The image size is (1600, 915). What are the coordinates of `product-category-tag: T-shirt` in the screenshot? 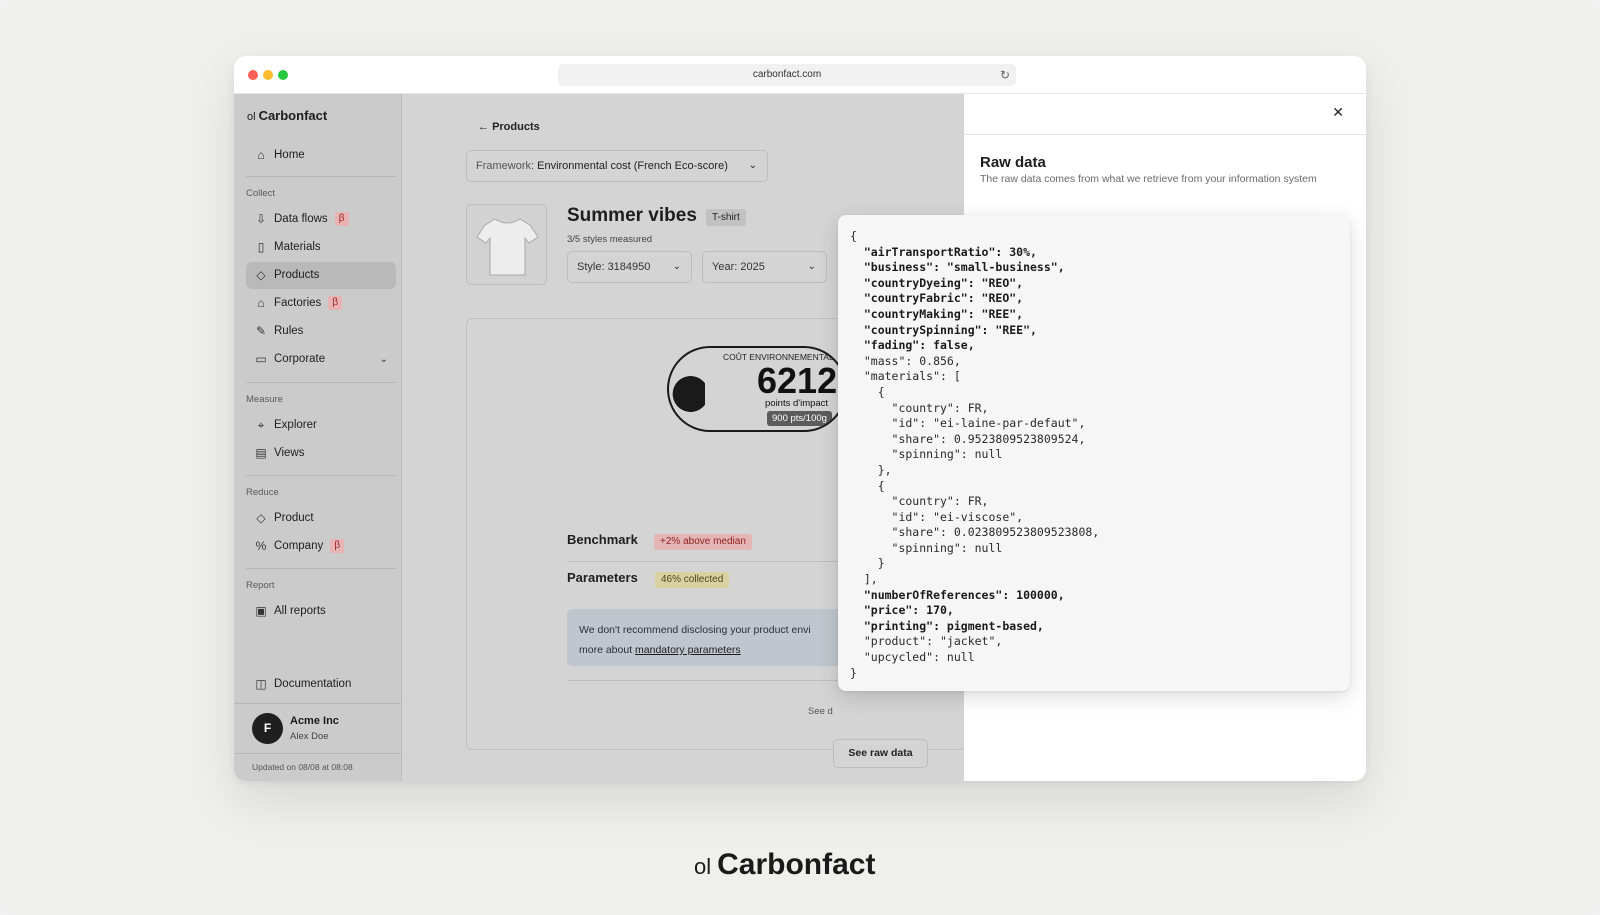 It's located at (726, 217).